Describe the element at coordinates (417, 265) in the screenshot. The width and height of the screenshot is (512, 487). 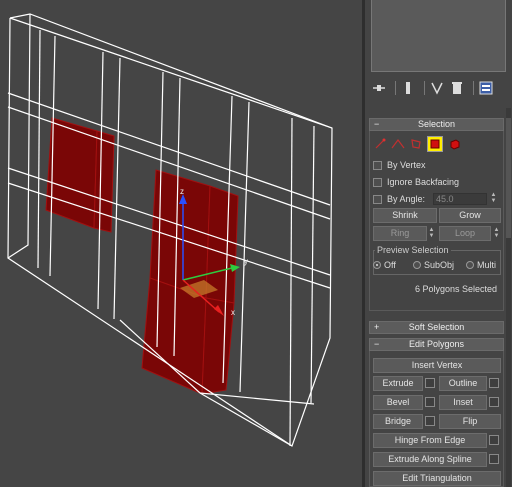
I see `preview-subobj-radio` at that location.